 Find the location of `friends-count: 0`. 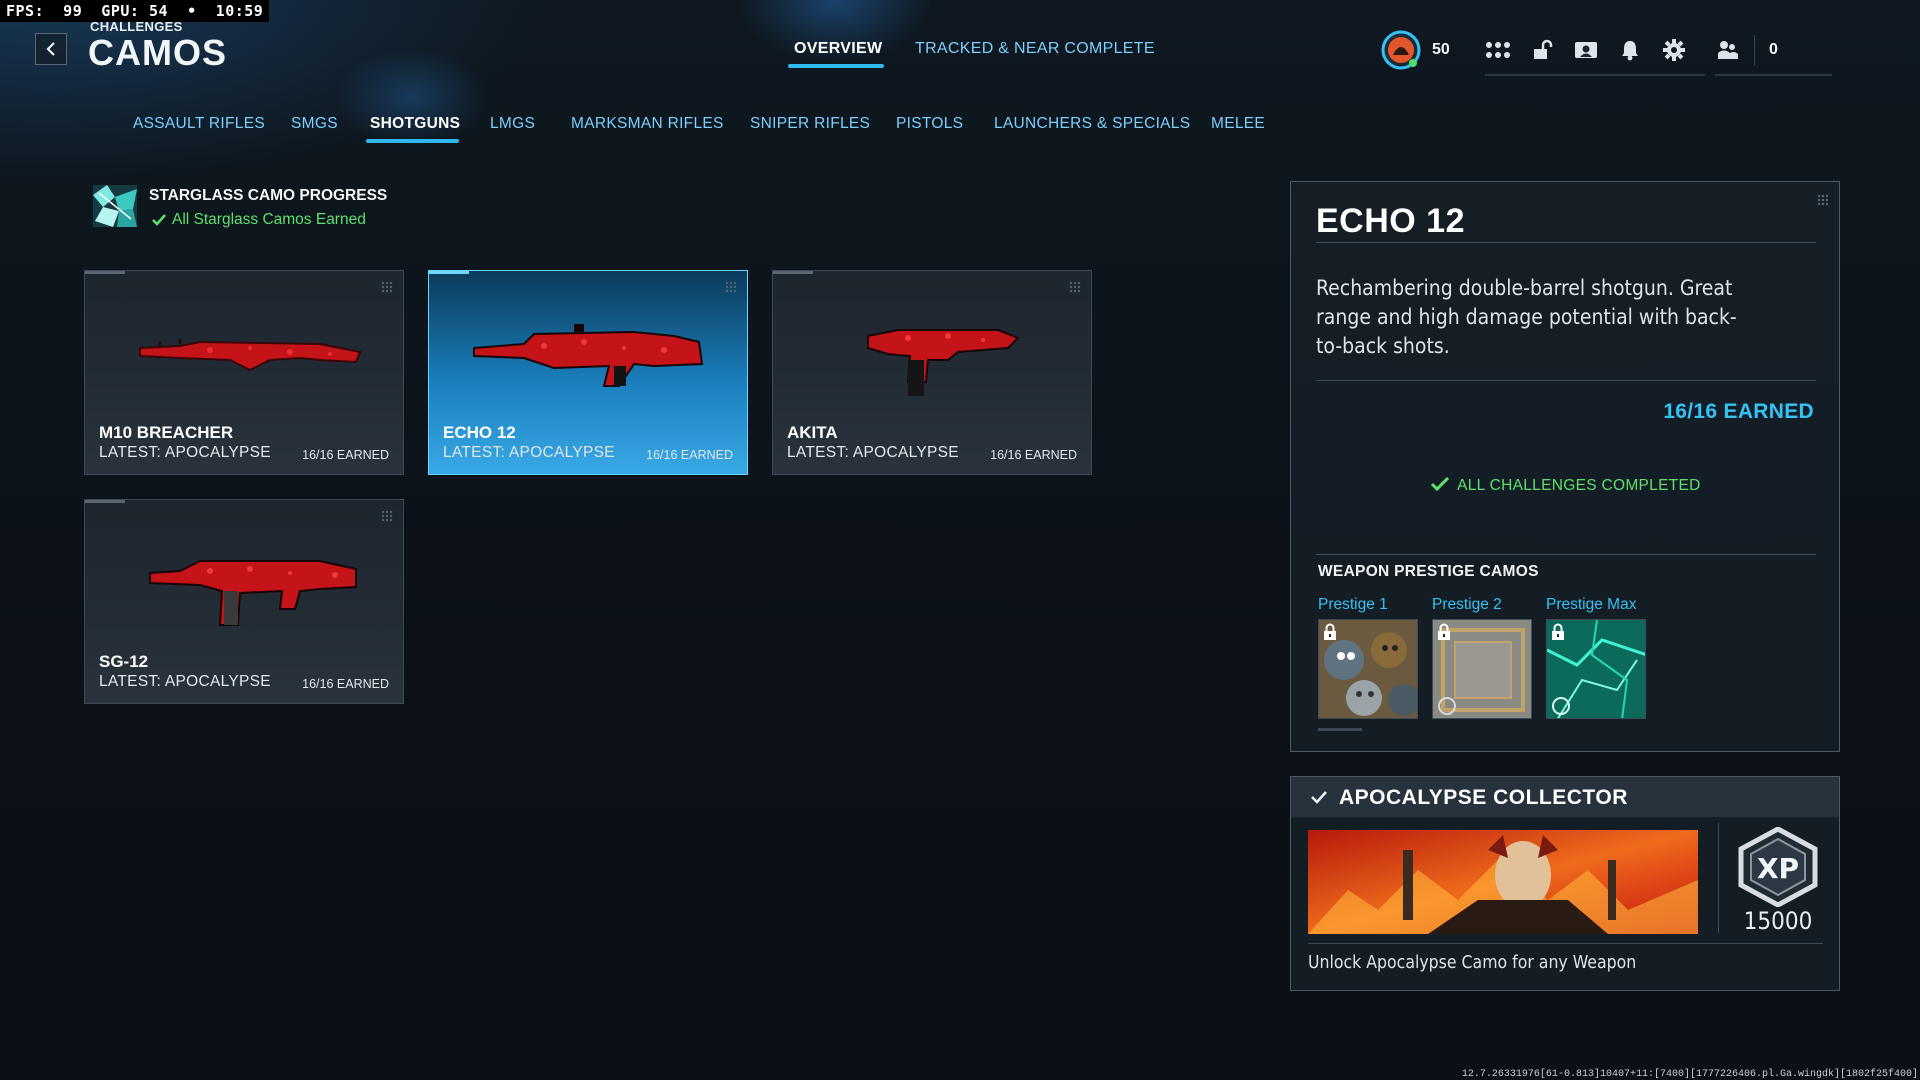

friends-count: 0 is located at coordinates (1773, 49).